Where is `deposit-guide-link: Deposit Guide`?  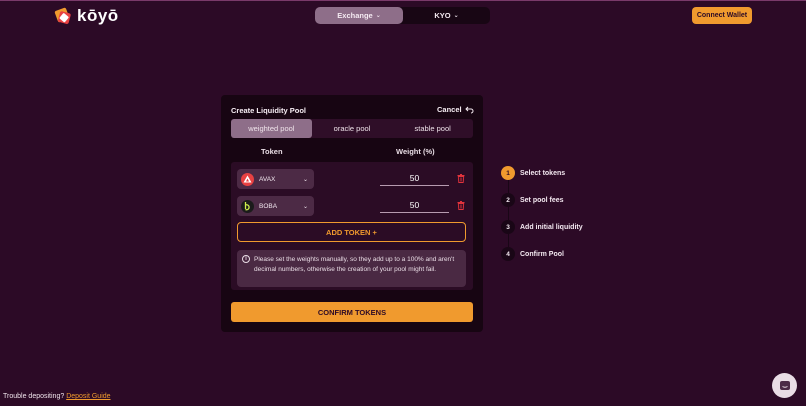
deposit-guide-link: Deposit Guide is located at coordinates (88, 396).